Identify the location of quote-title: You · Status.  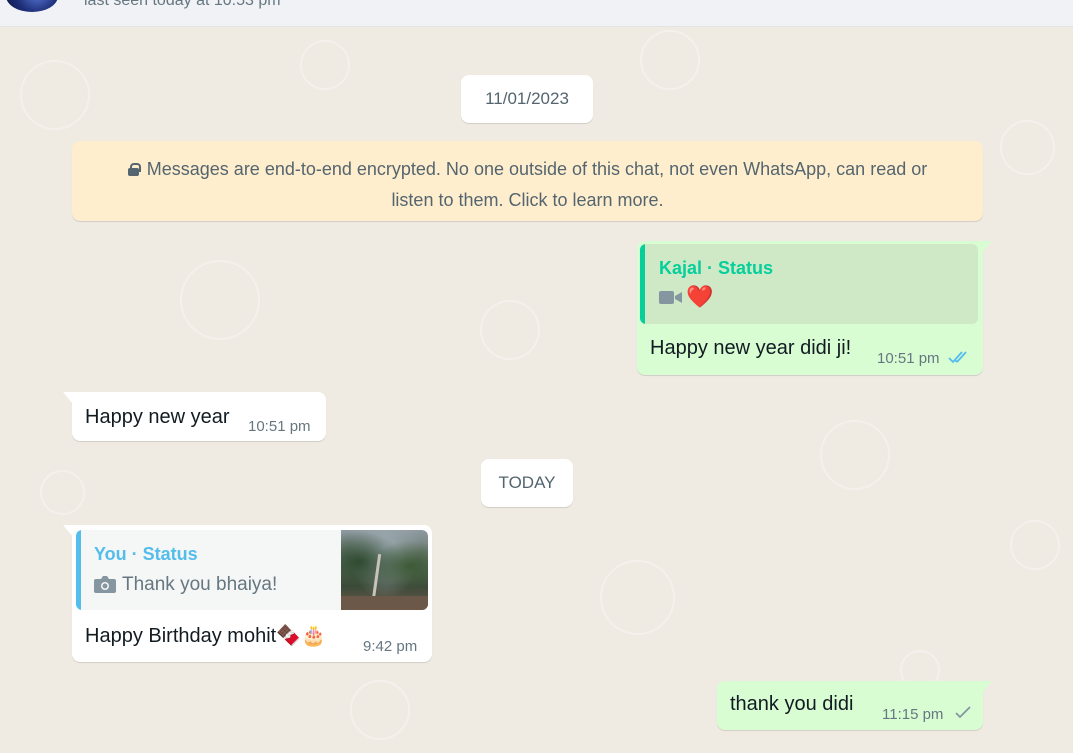
(146, 554).